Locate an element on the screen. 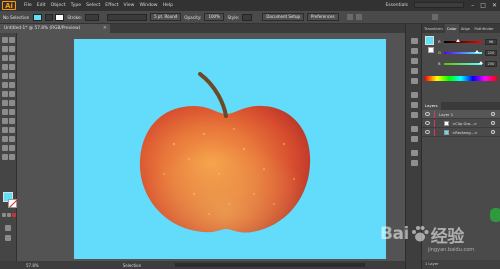 Image resolution: width=500 pixels, height=269 pixels. slider-blue-value: 250 is located at coordinates (491, 64).